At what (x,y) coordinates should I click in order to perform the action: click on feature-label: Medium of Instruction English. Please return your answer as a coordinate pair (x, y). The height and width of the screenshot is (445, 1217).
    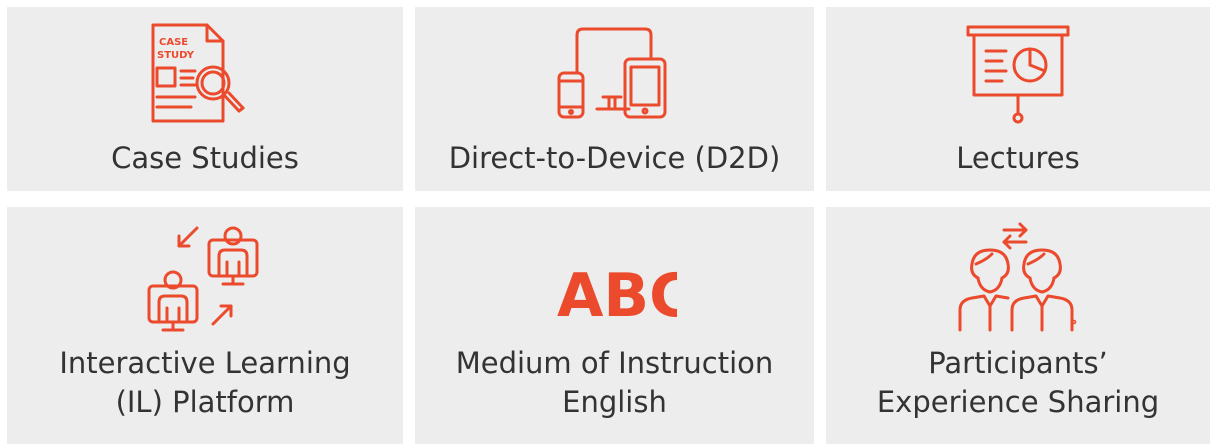
    Looking at the image, I should click on (614, 382).